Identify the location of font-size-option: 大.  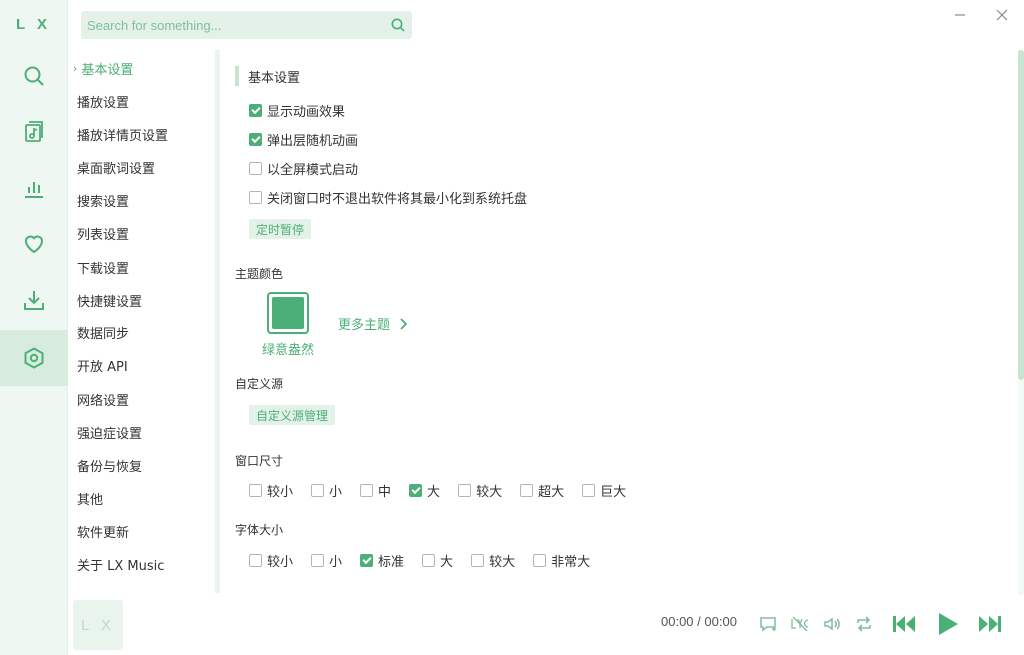
(437, 560).